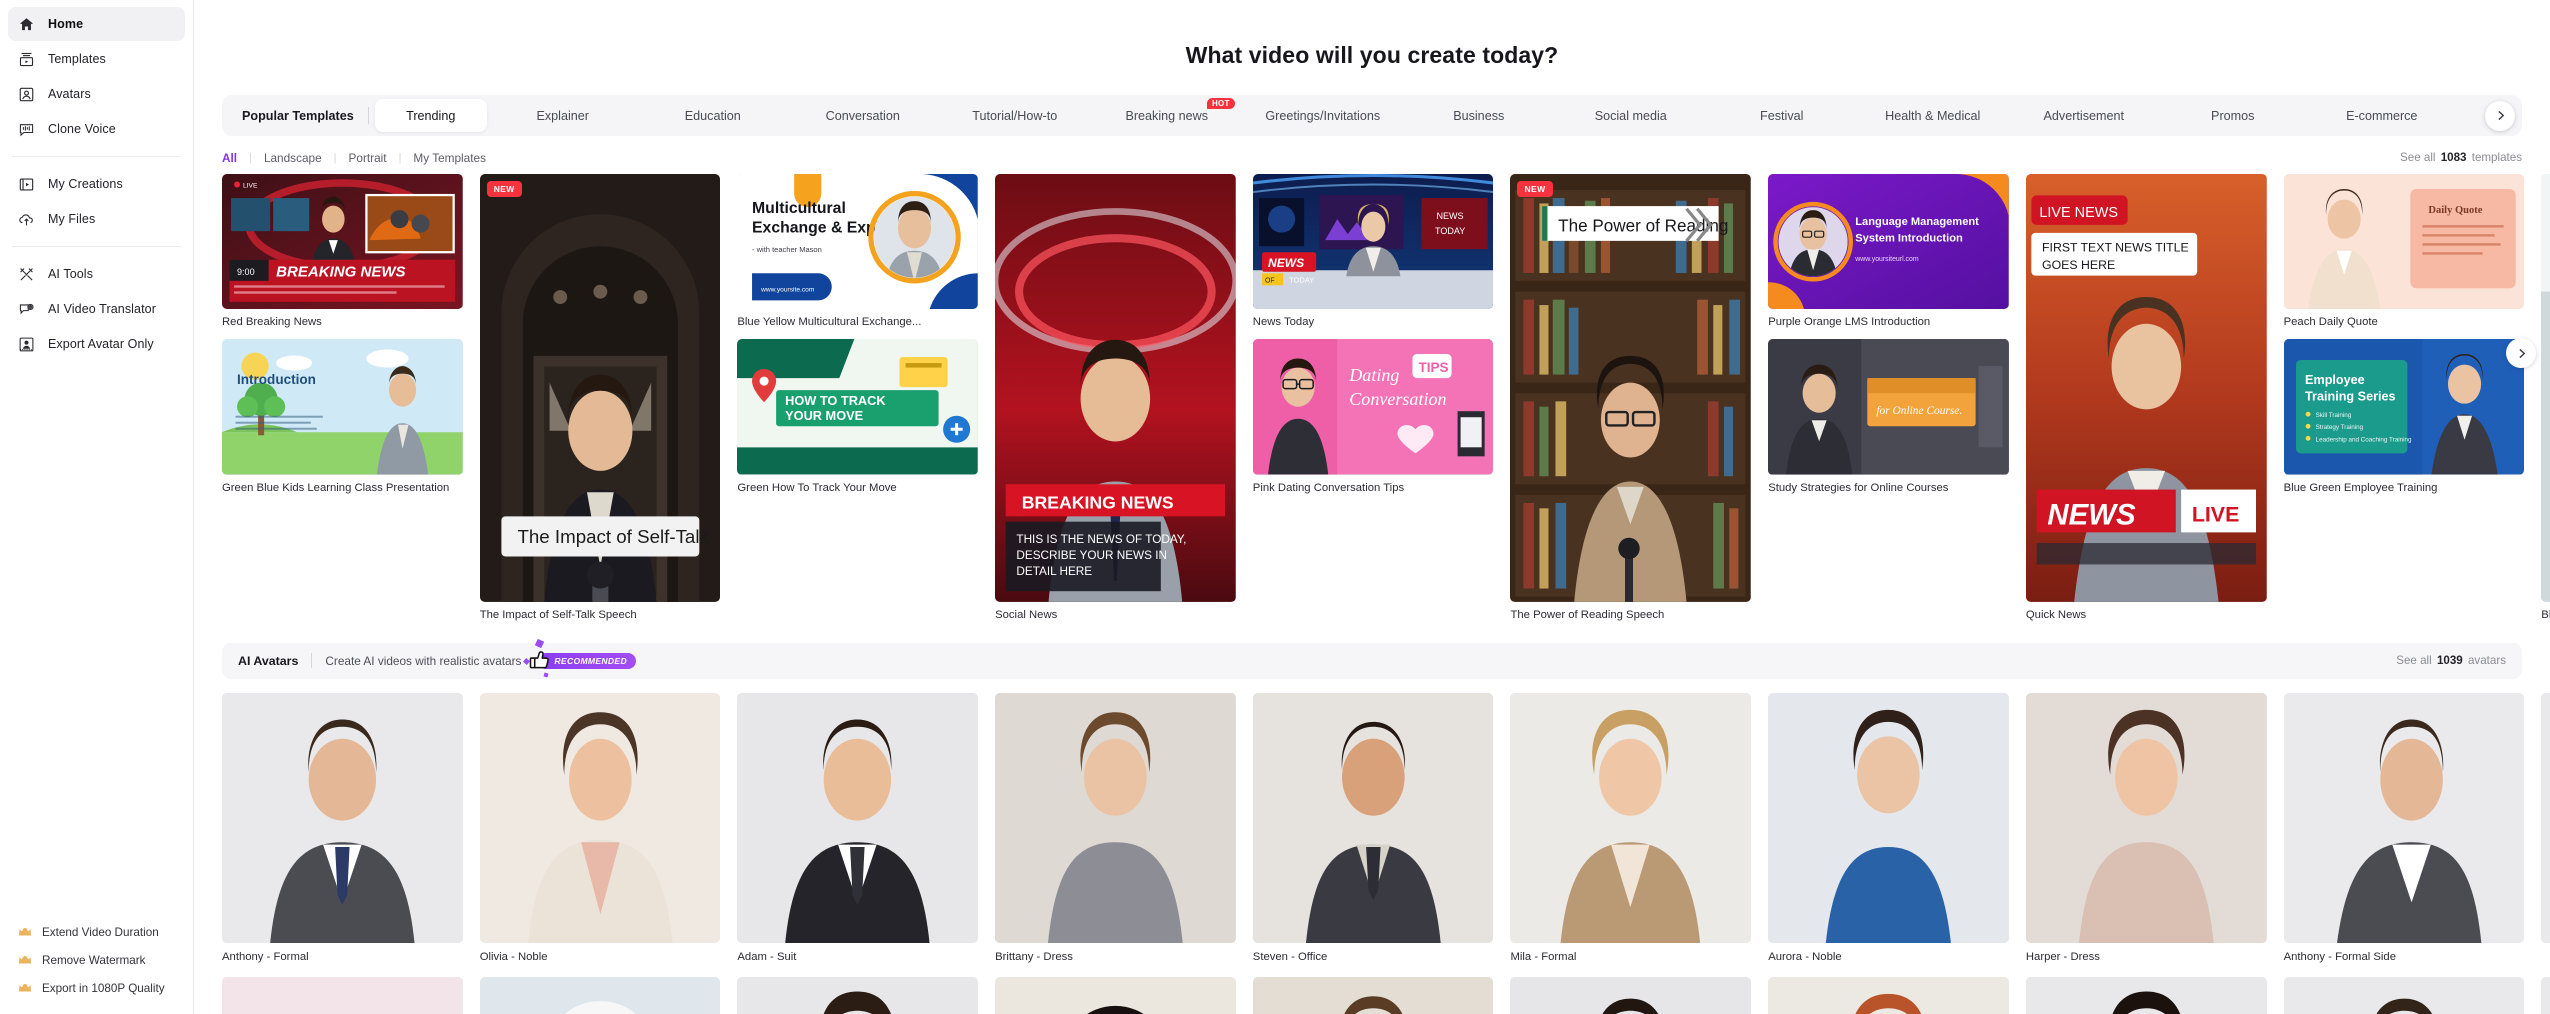 The width and height of the screenshot is (2550, 1014). What do you see at coordinates (1631, 115) in the screenshot?
I see `tab-social-media: Social media` at bounding box center [1631, 115].